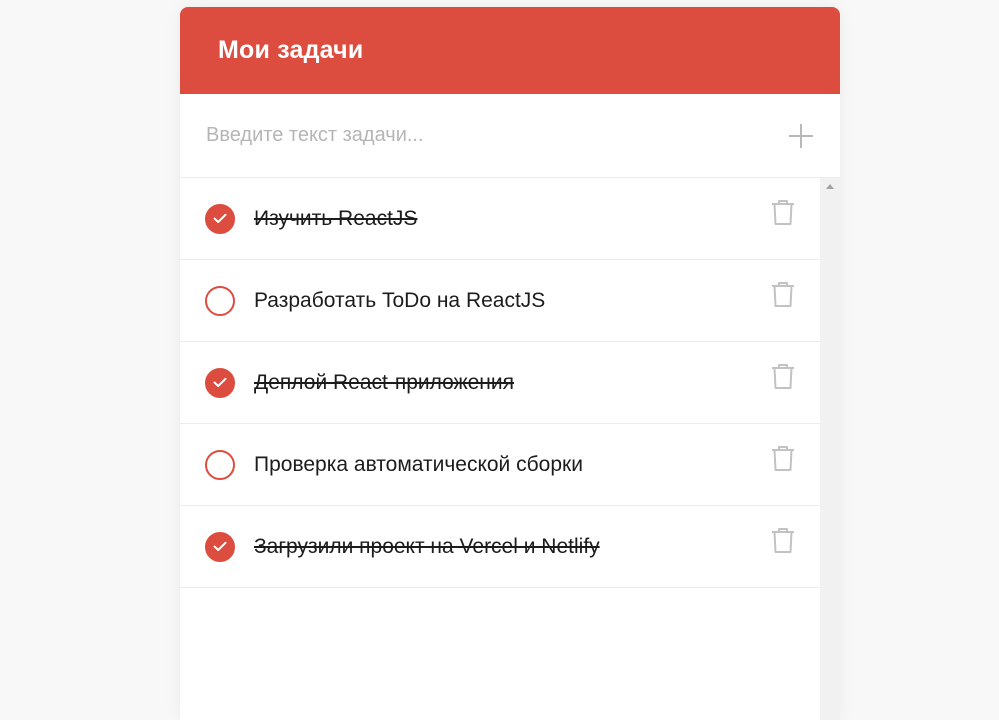 This screenshot has height=720, width=999. I want to click on task-text: Изучить ReactJS, so click(336, 218).